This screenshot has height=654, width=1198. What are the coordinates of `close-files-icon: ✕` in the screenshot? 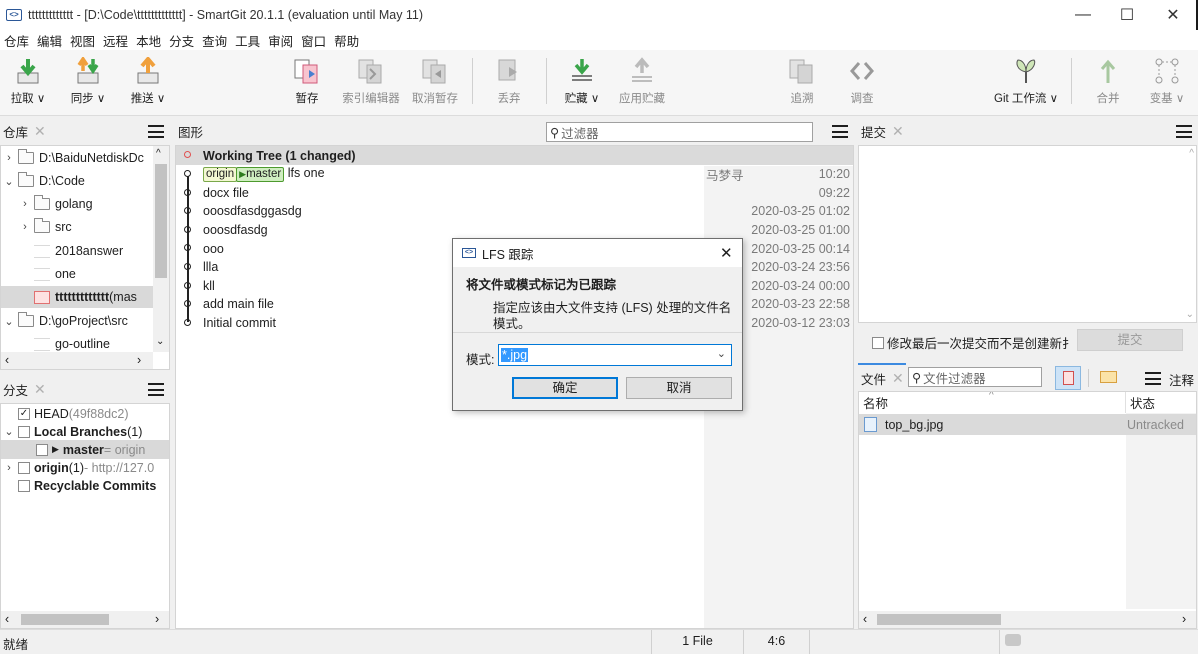 It's located at (898, 378).